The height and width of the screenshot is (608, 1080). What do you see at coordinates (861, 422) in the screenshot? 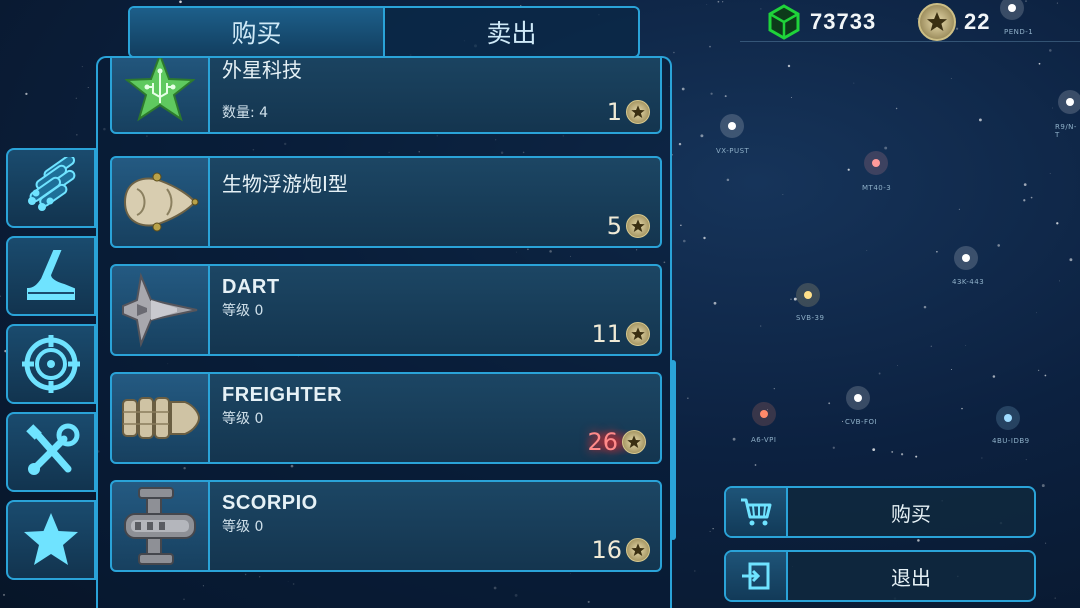
I see `star-label: CVB-FOI` at bounding box center [861, 422].